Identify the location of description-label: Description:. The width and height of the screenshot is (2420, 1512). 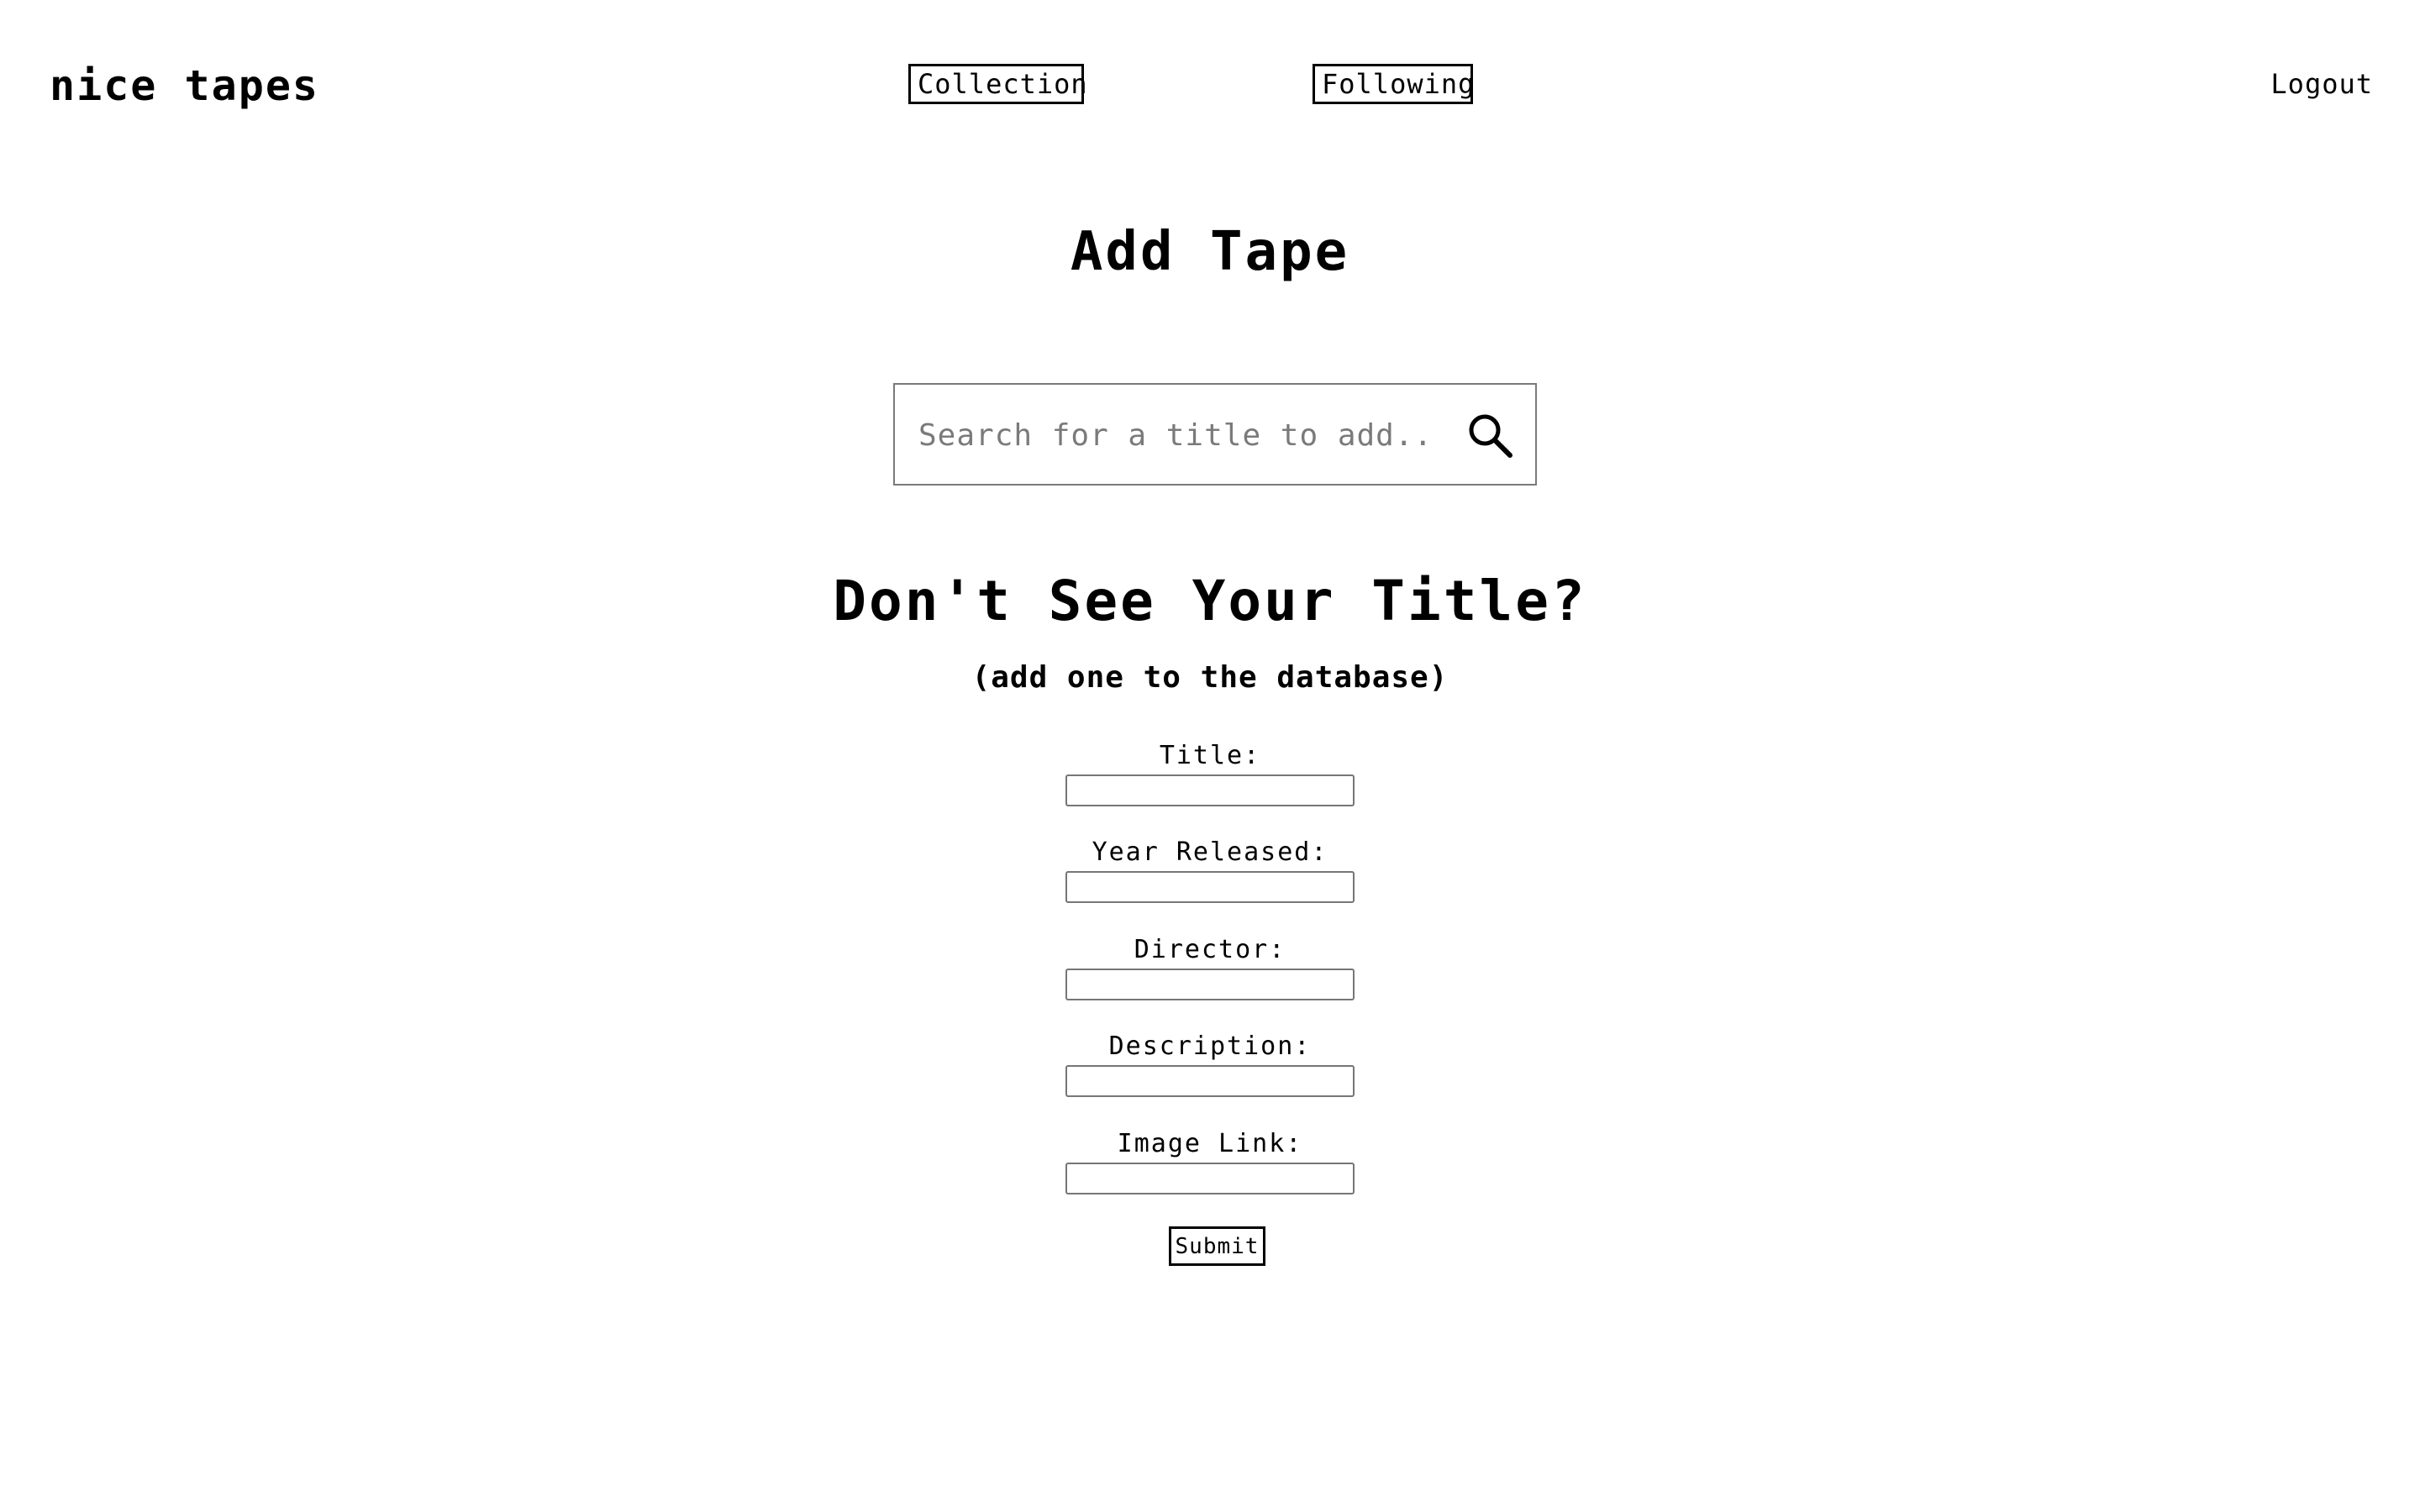
(1210, 1046).